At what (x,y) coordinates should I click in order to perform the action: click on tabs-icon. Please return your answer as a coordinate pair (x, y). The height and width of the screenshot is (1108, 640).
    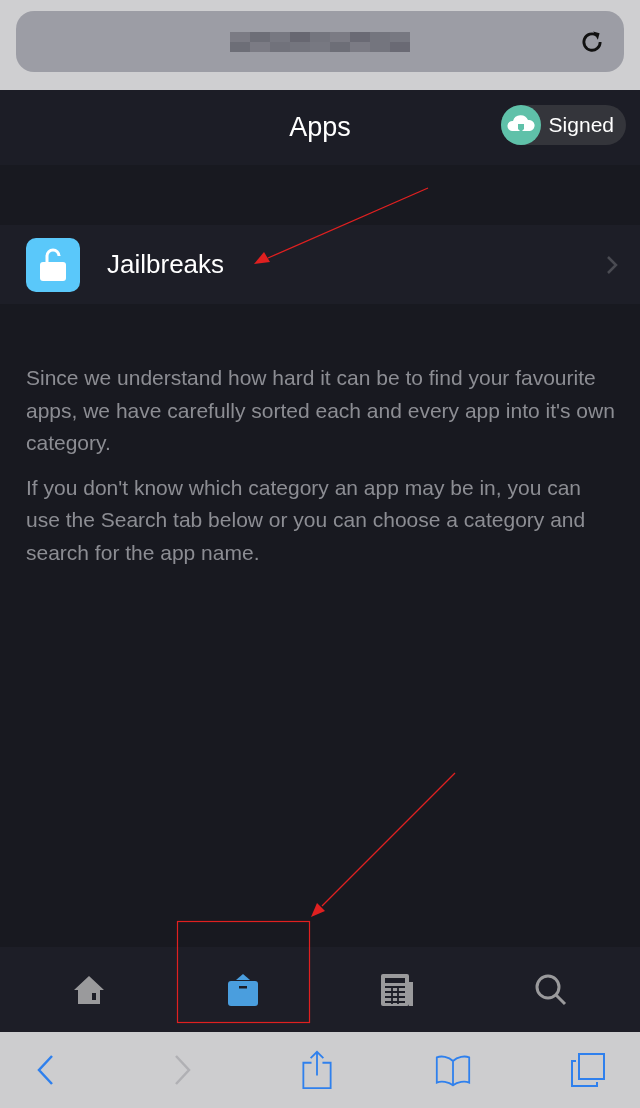
    Looking at the image, I should click on (588, 1070).